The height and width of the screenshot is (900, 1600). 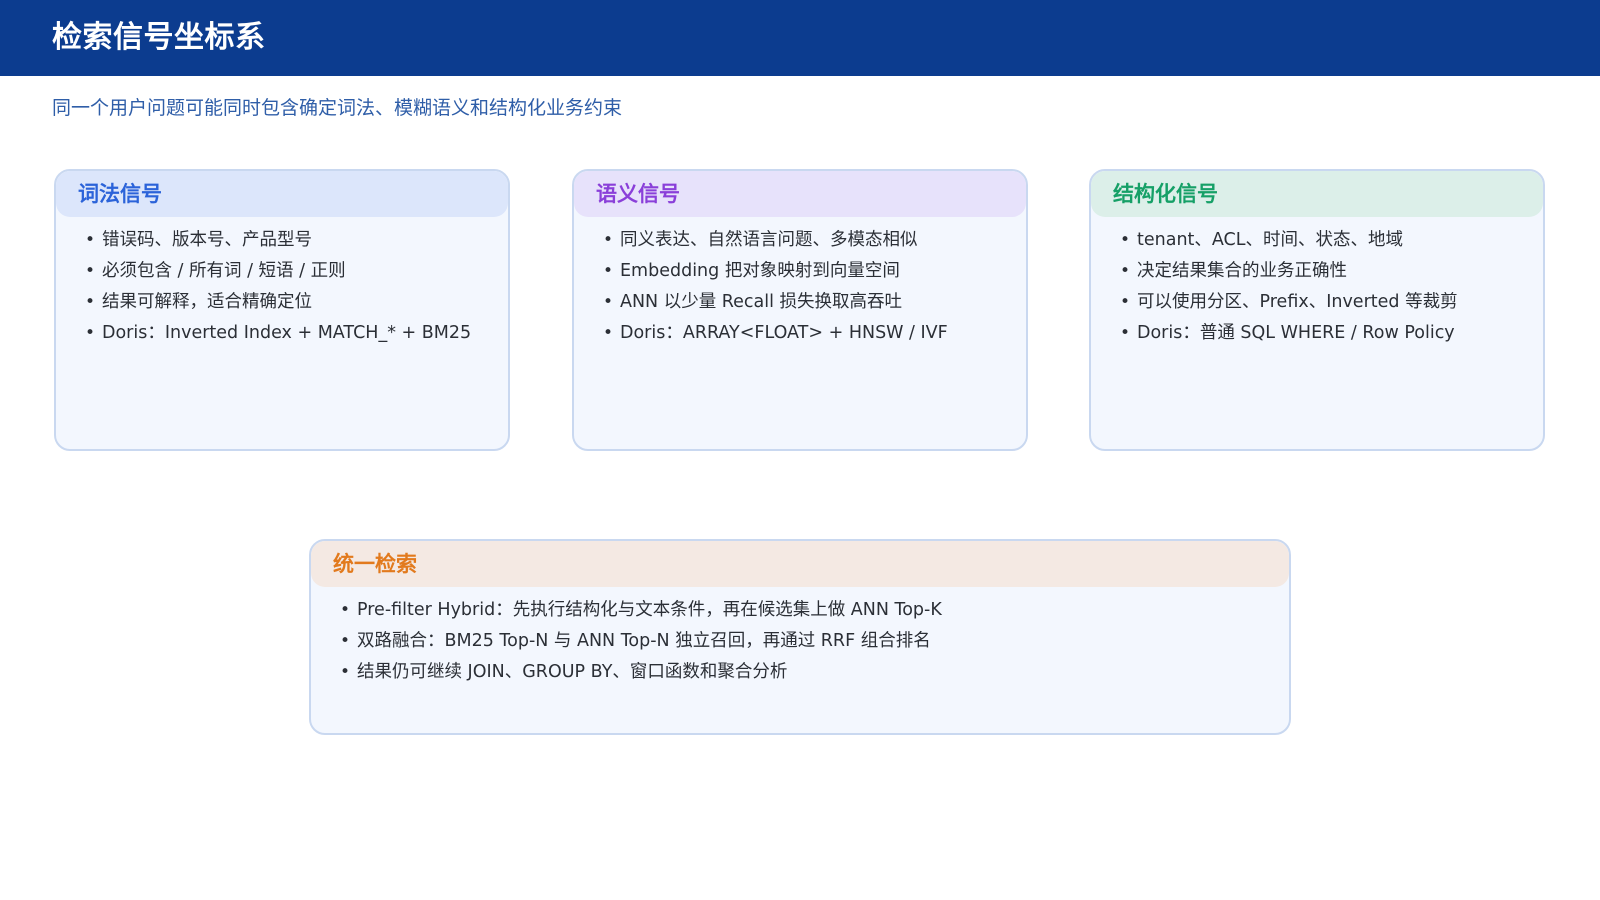 I want to click on list-item-text: Embedding 把对象映射到向量空间, so click(x=760, y=271).